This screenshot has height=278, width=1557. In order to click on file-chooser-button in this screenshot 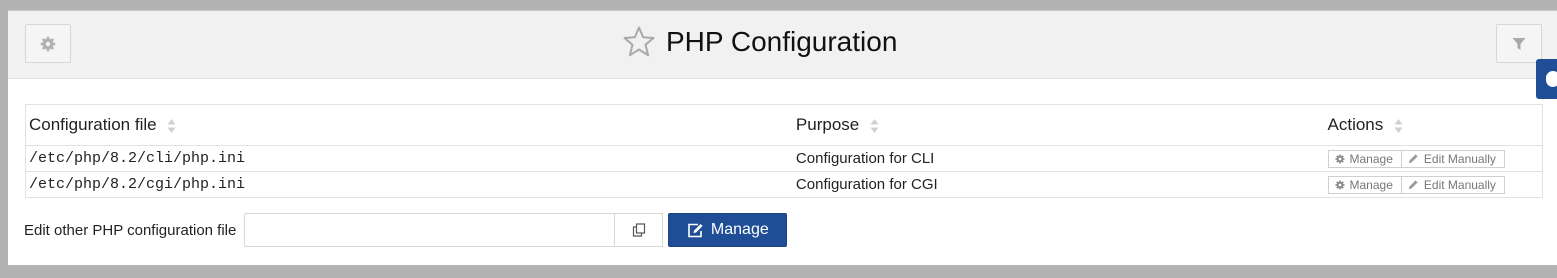, I will do `click(639, 230)`.